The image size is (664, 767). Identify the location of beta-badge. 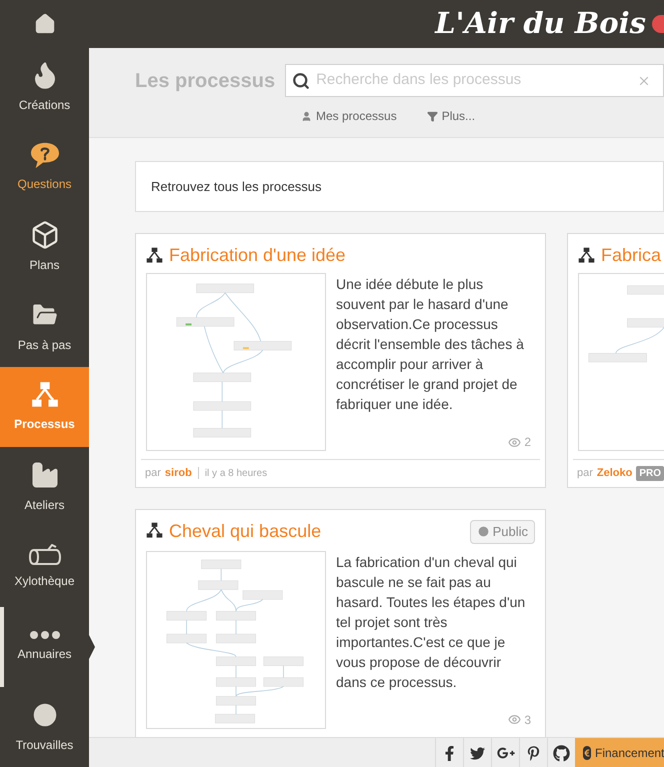
(658, 24).